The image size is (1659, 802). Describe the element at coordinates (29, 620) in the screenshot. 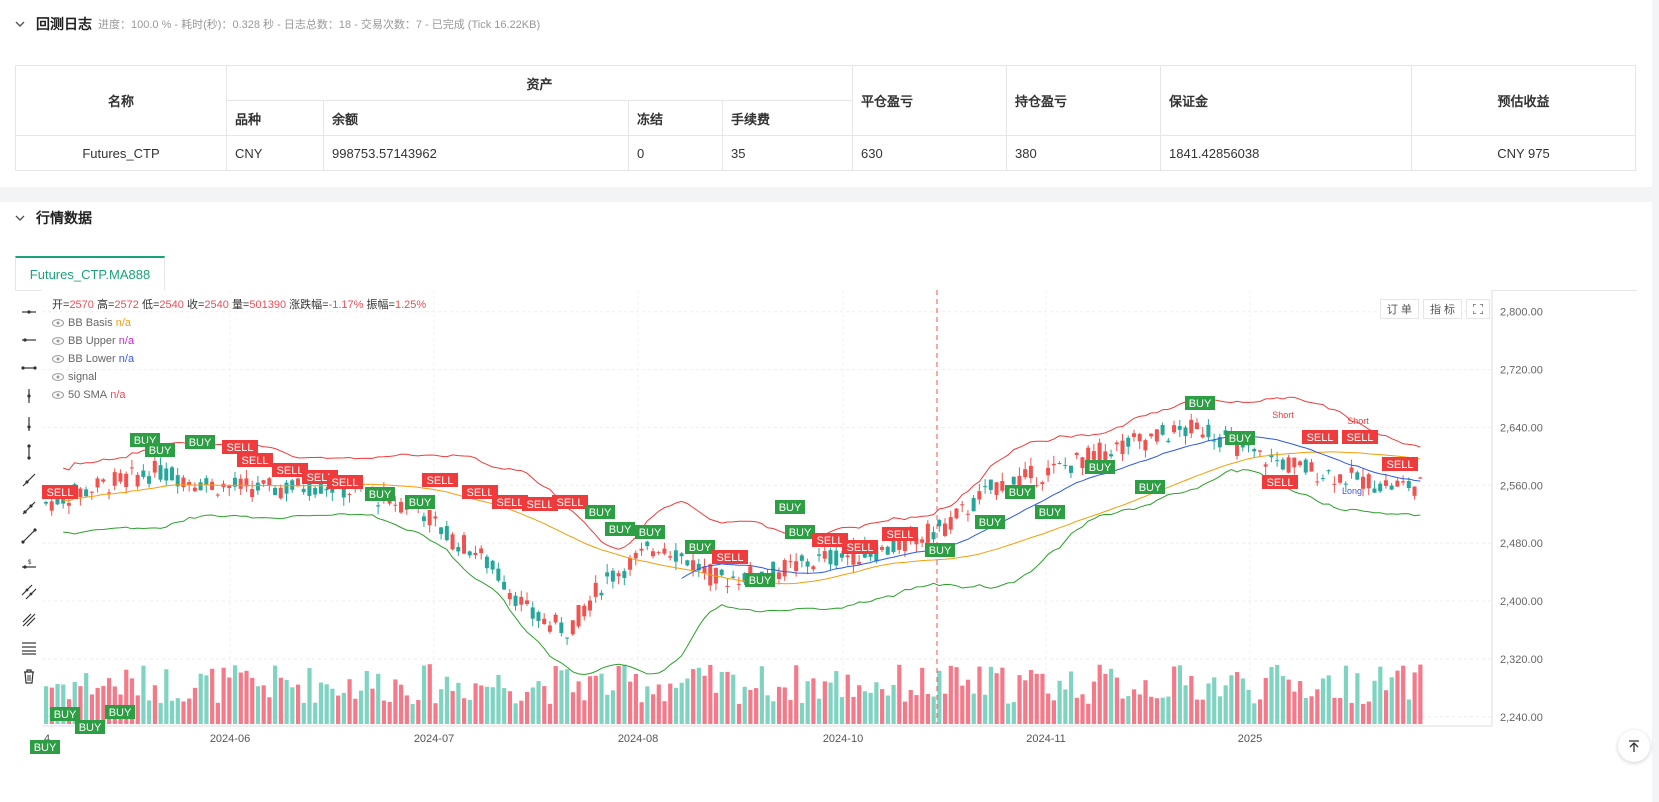

I see `fibonacci-icon` at that location.